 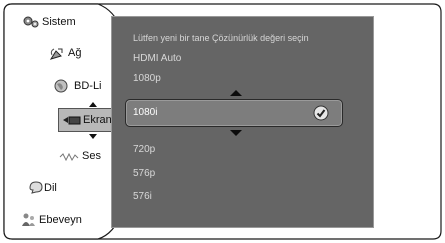 What do you see at coordinates (93, 136) in the screenshot?
I see `menu-down-arrow-icon` at bounding box center [93, 136].